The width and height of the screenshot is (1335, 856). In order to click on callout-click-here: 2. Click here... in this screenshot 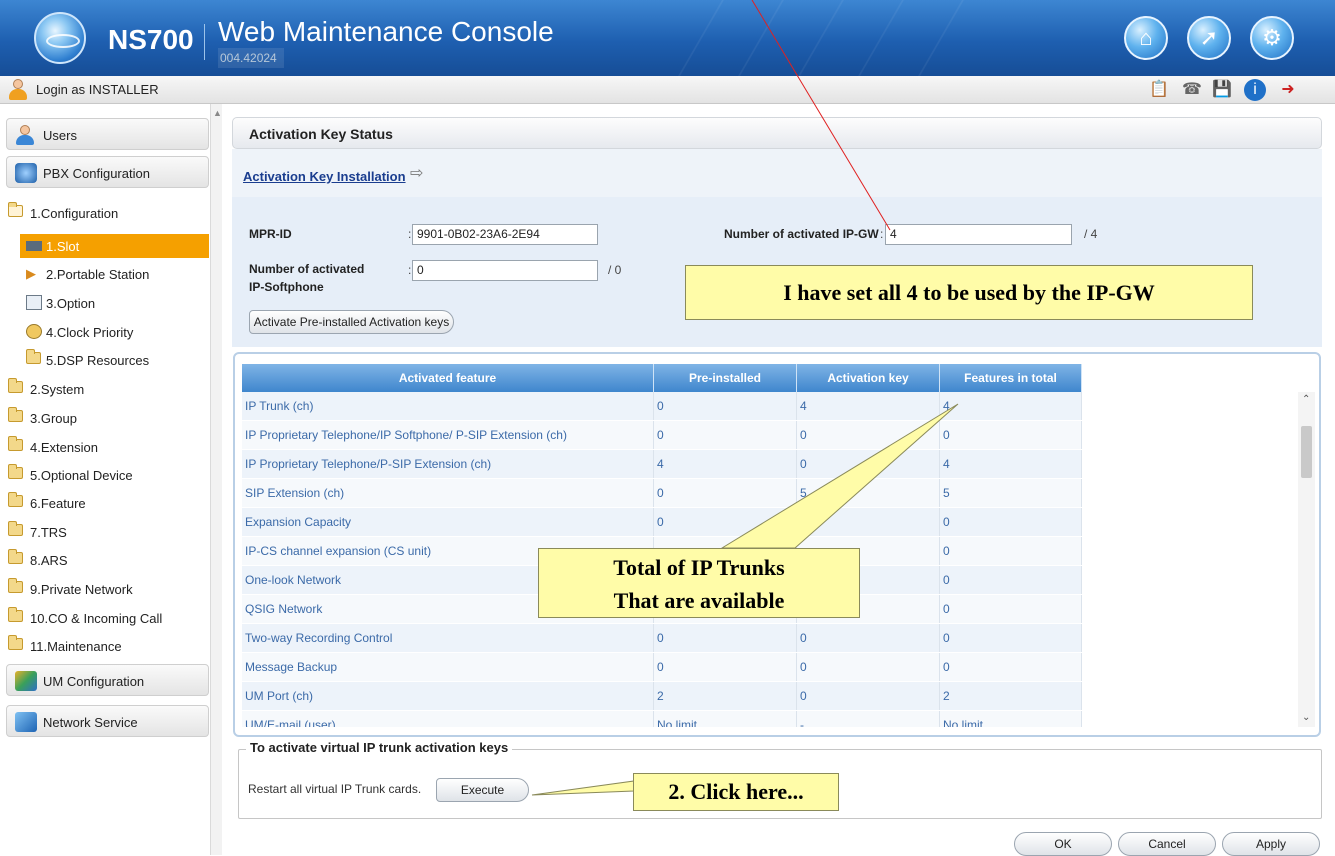, I will do `click(736, 792)`.